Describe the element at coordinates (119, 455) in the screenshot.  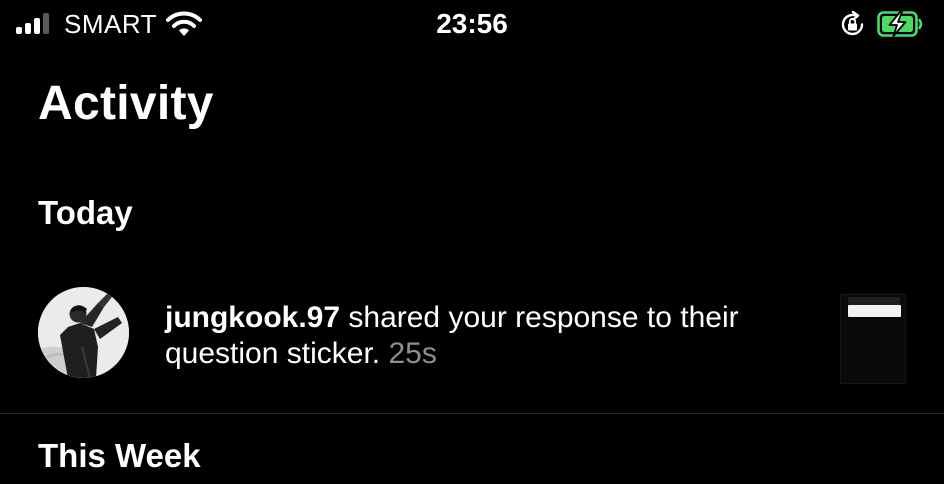
I see `section-heading-this-week: This Week` at that location.